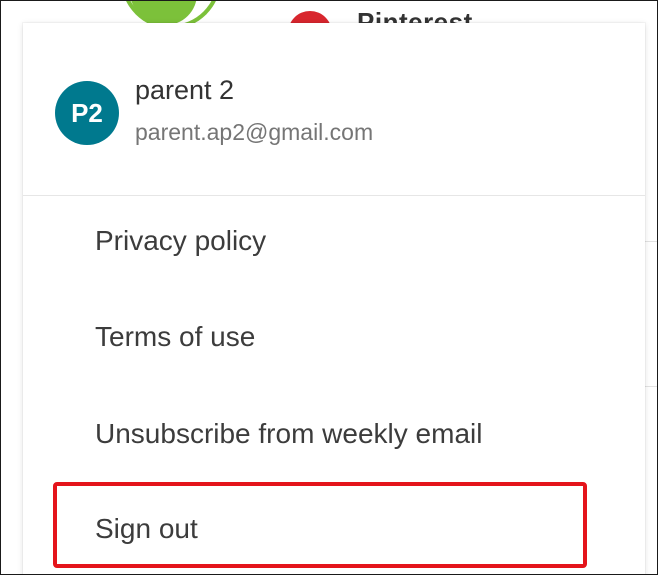  Describe the element at coordinates (146, 529) in the screenshot. I see `menu-item-sign-out: Sign out` at that location.